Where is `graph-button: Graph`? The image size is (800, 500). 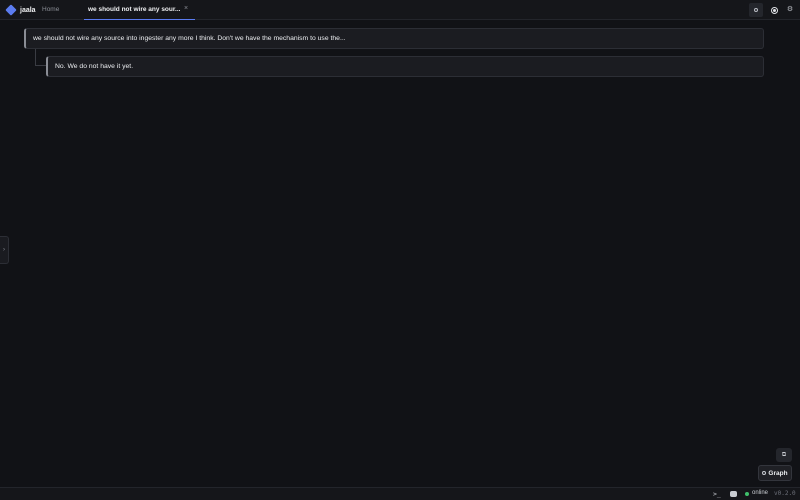 graph-button: Graph is located at coordinates (775, 473).